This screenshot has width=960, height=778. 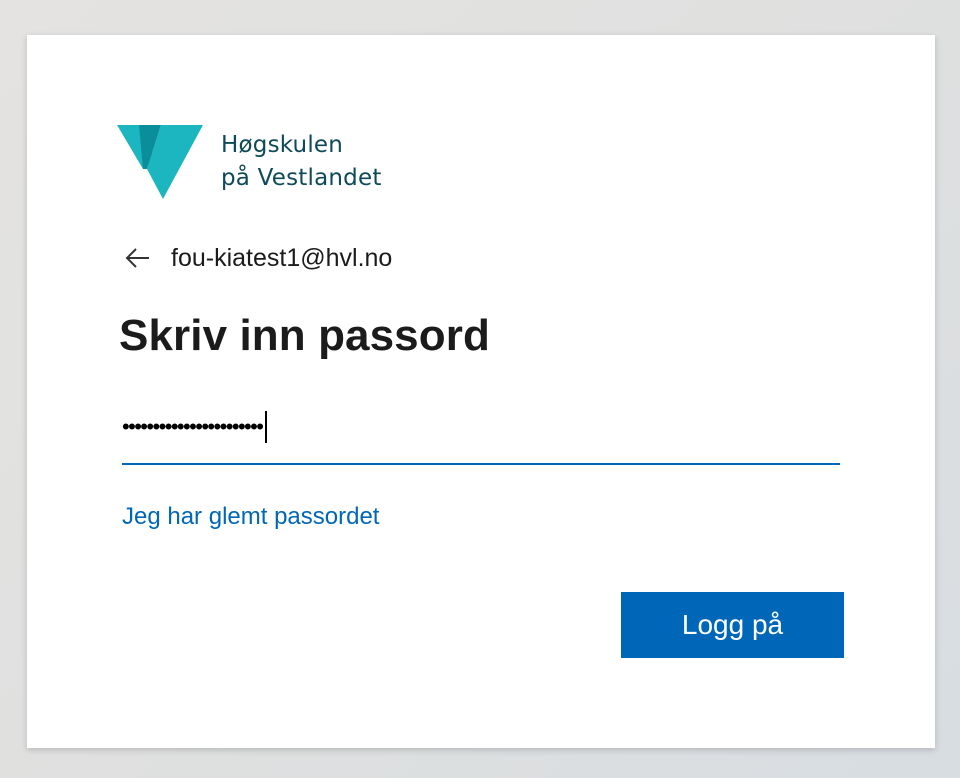 I want to click on identity-banner: fou-kiatest1@hvl.no, so click(x=257, y=258).